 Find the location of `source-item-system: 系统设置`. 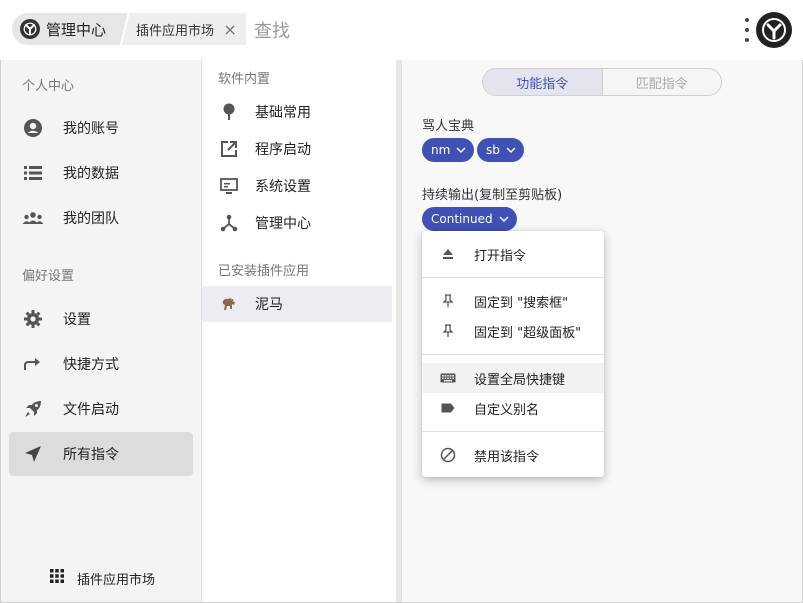

source-item-system: 系统设置 is located at coordinates (297, 186).